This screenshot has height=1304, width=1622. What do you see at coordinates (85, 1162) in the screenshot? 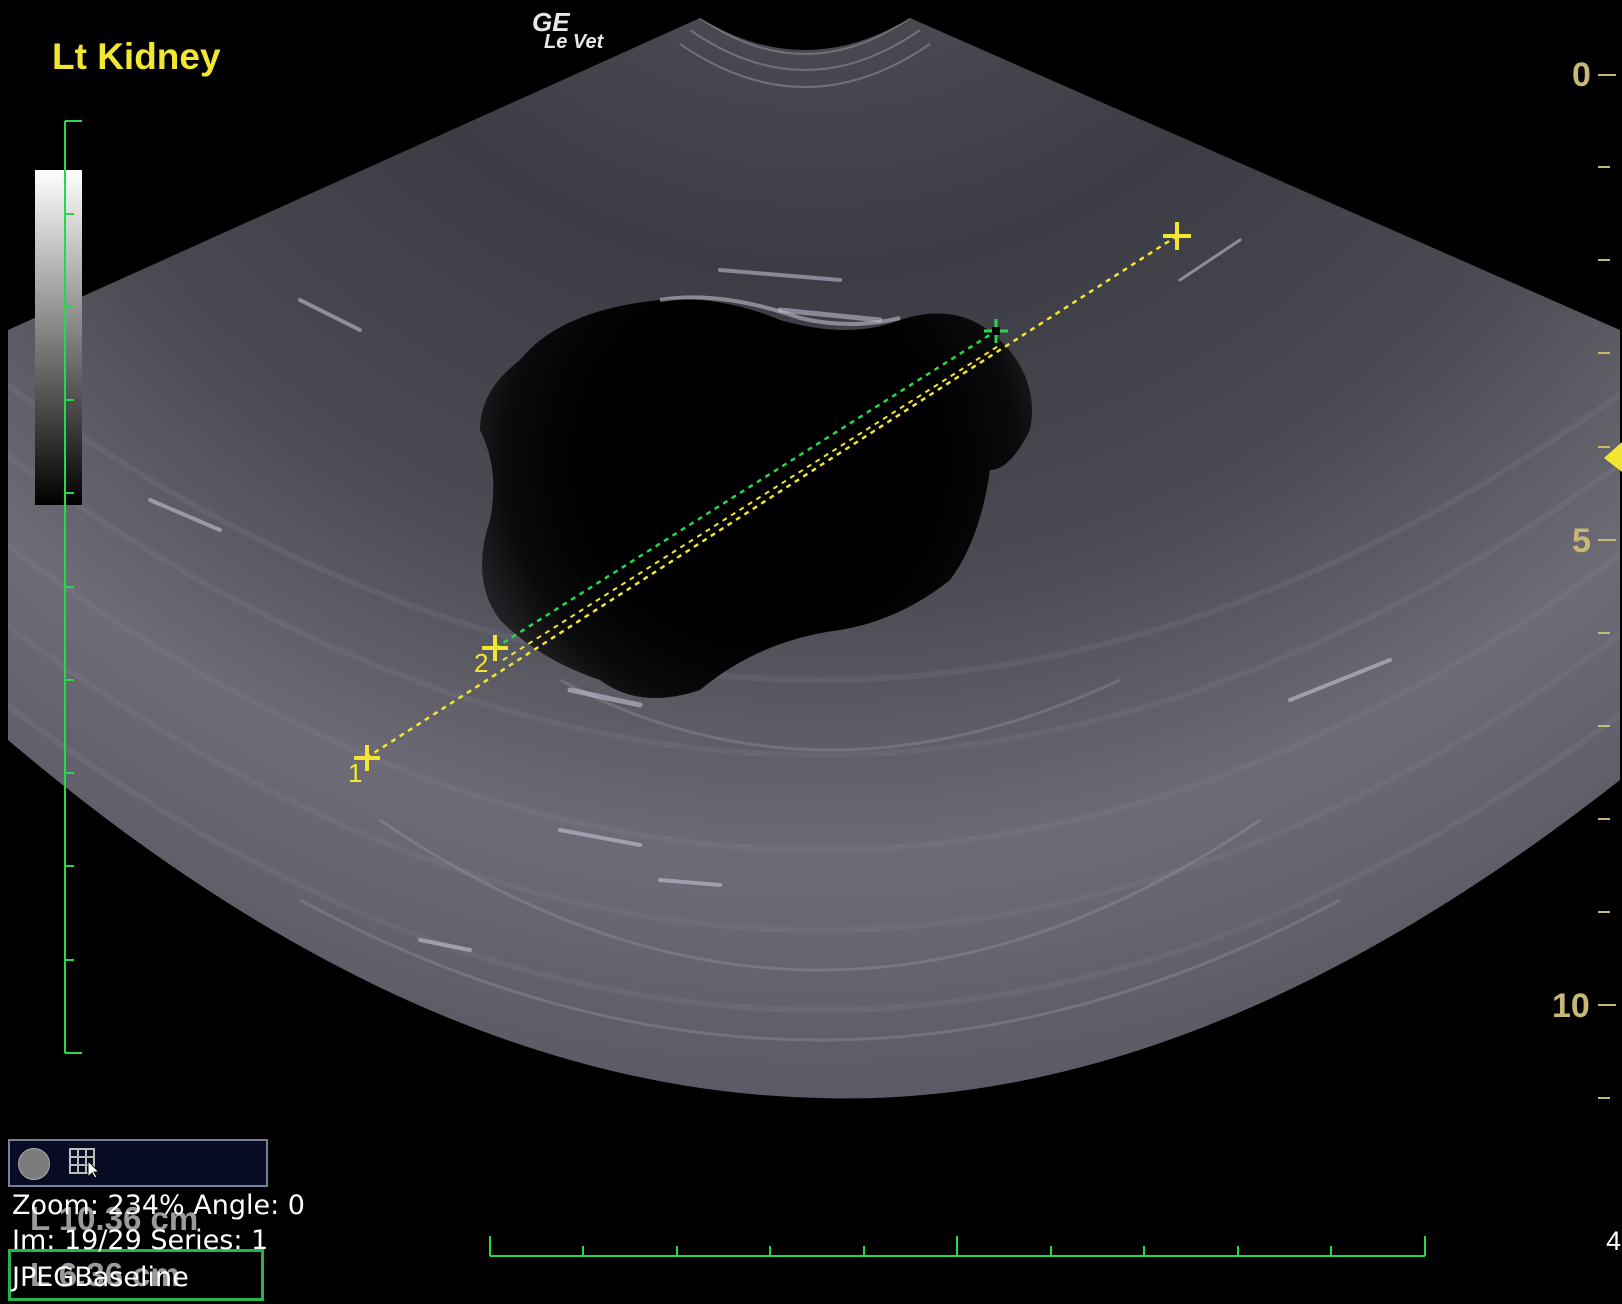
I see `grid-cursor-icon` at bounding box center [85, 1162].